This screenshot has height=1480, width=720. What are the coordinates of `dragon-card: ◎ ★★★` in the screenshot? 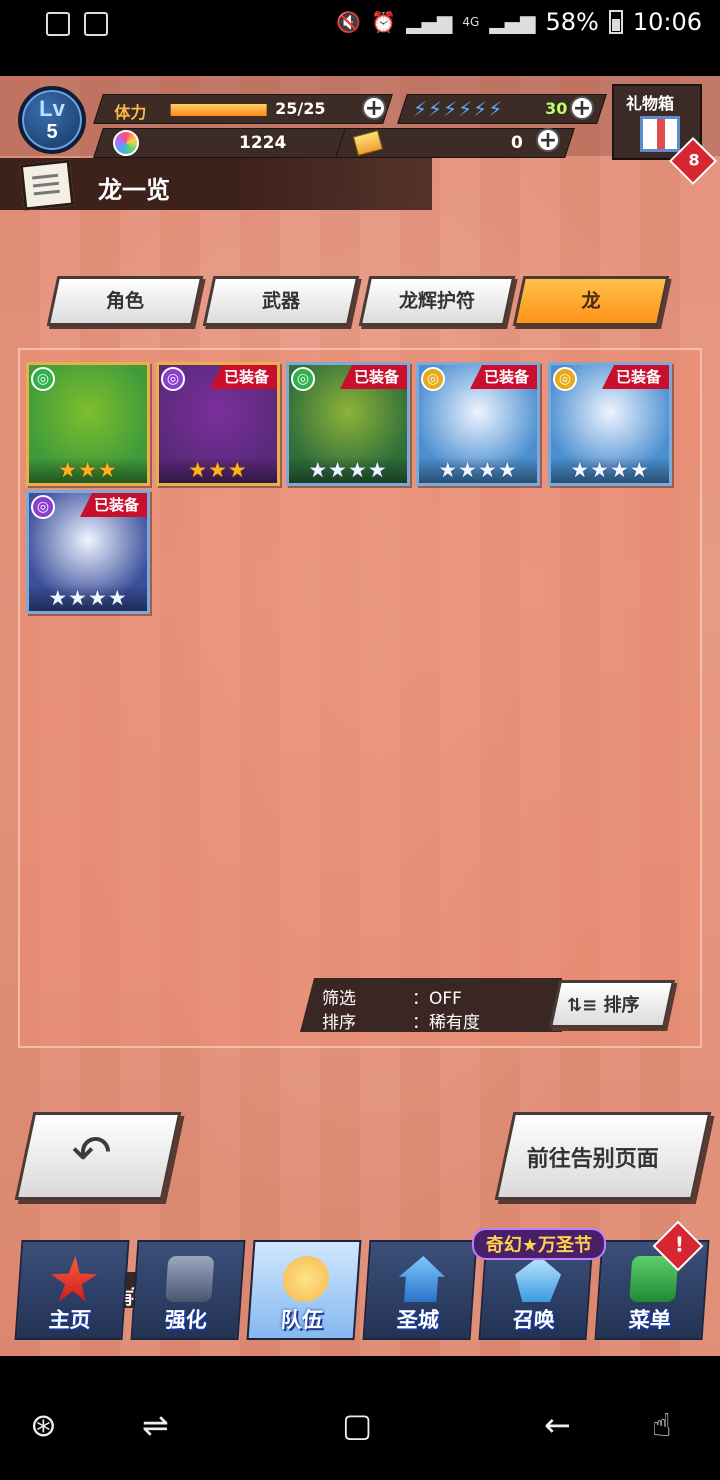 It's located at (88, 424).